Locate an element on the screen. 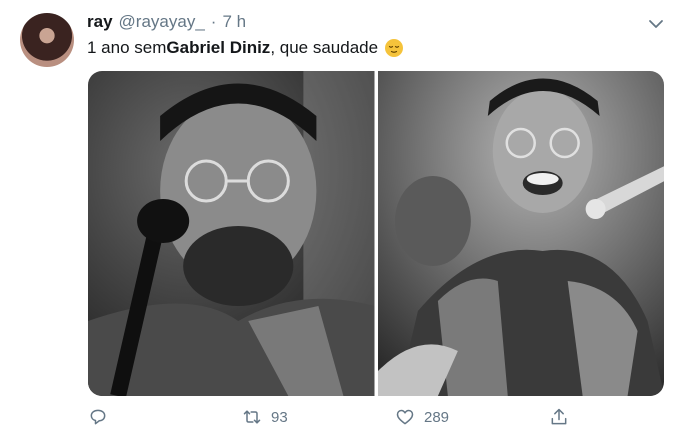 The image size is (680, 436). relieved-face-icon is located at coordinates (394, 48).